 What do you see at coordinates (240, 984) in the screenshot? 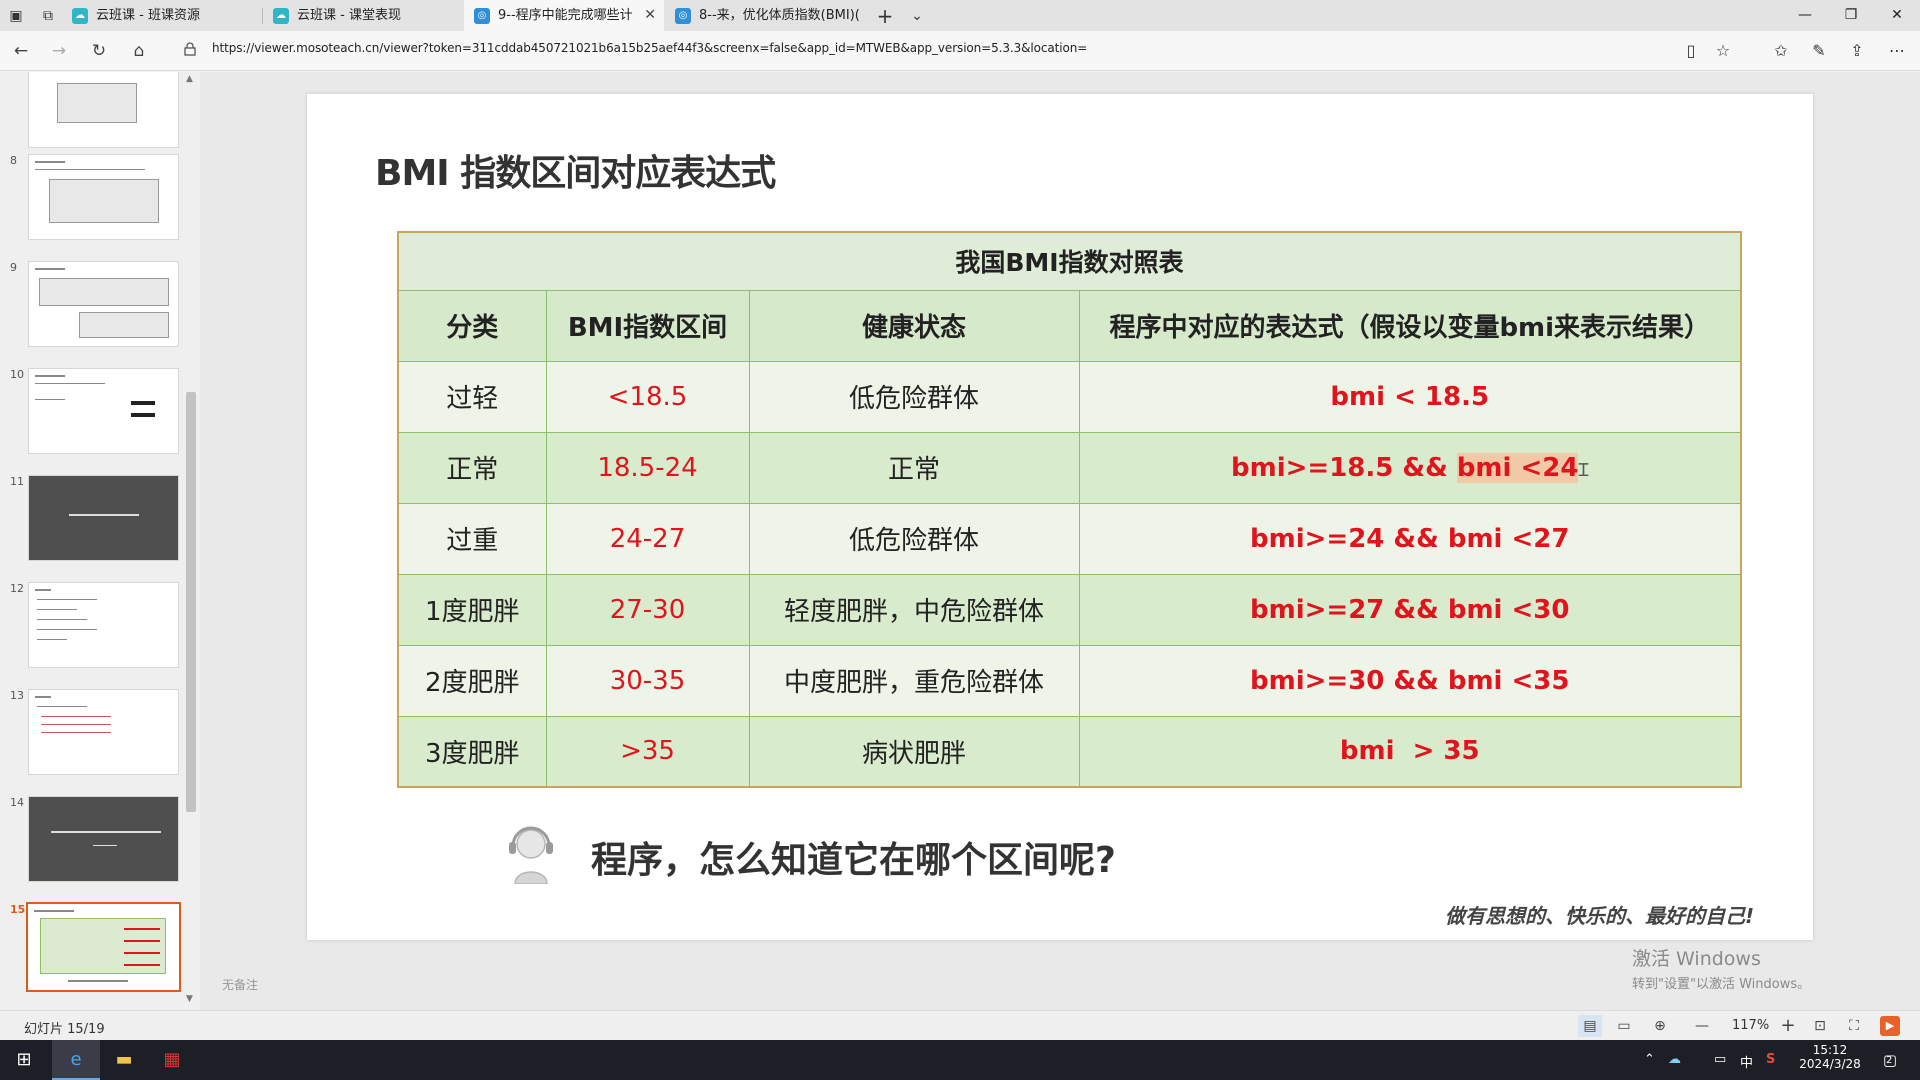
I see `notes-placeholder: 无备注` at bounding box center [240, 984].